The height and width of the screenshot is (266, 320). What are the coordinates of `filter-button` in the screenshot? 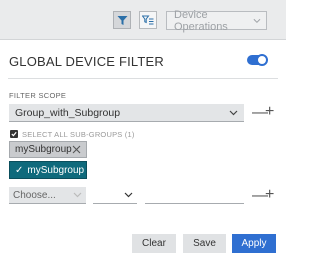 It's located at (122, 20).